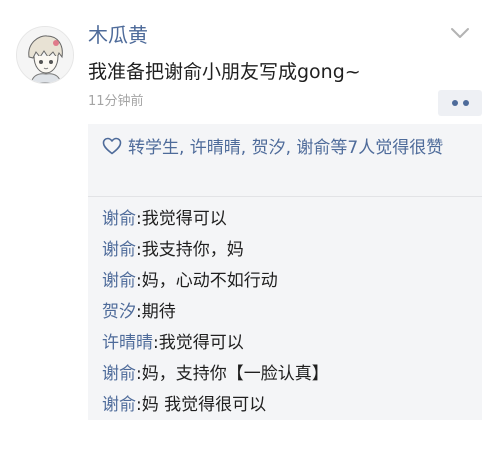 The width and height of the screenshot is (500, 459). I want to click on chevron-down-icon, so click(460, 33).